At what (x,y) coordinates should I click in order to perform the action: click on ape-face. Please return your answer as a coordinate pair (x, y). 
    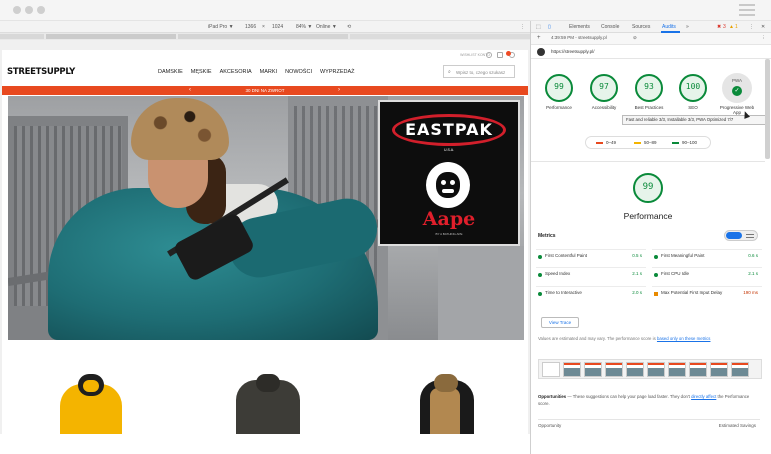
    Looking at the image, I should click on (448, 185).